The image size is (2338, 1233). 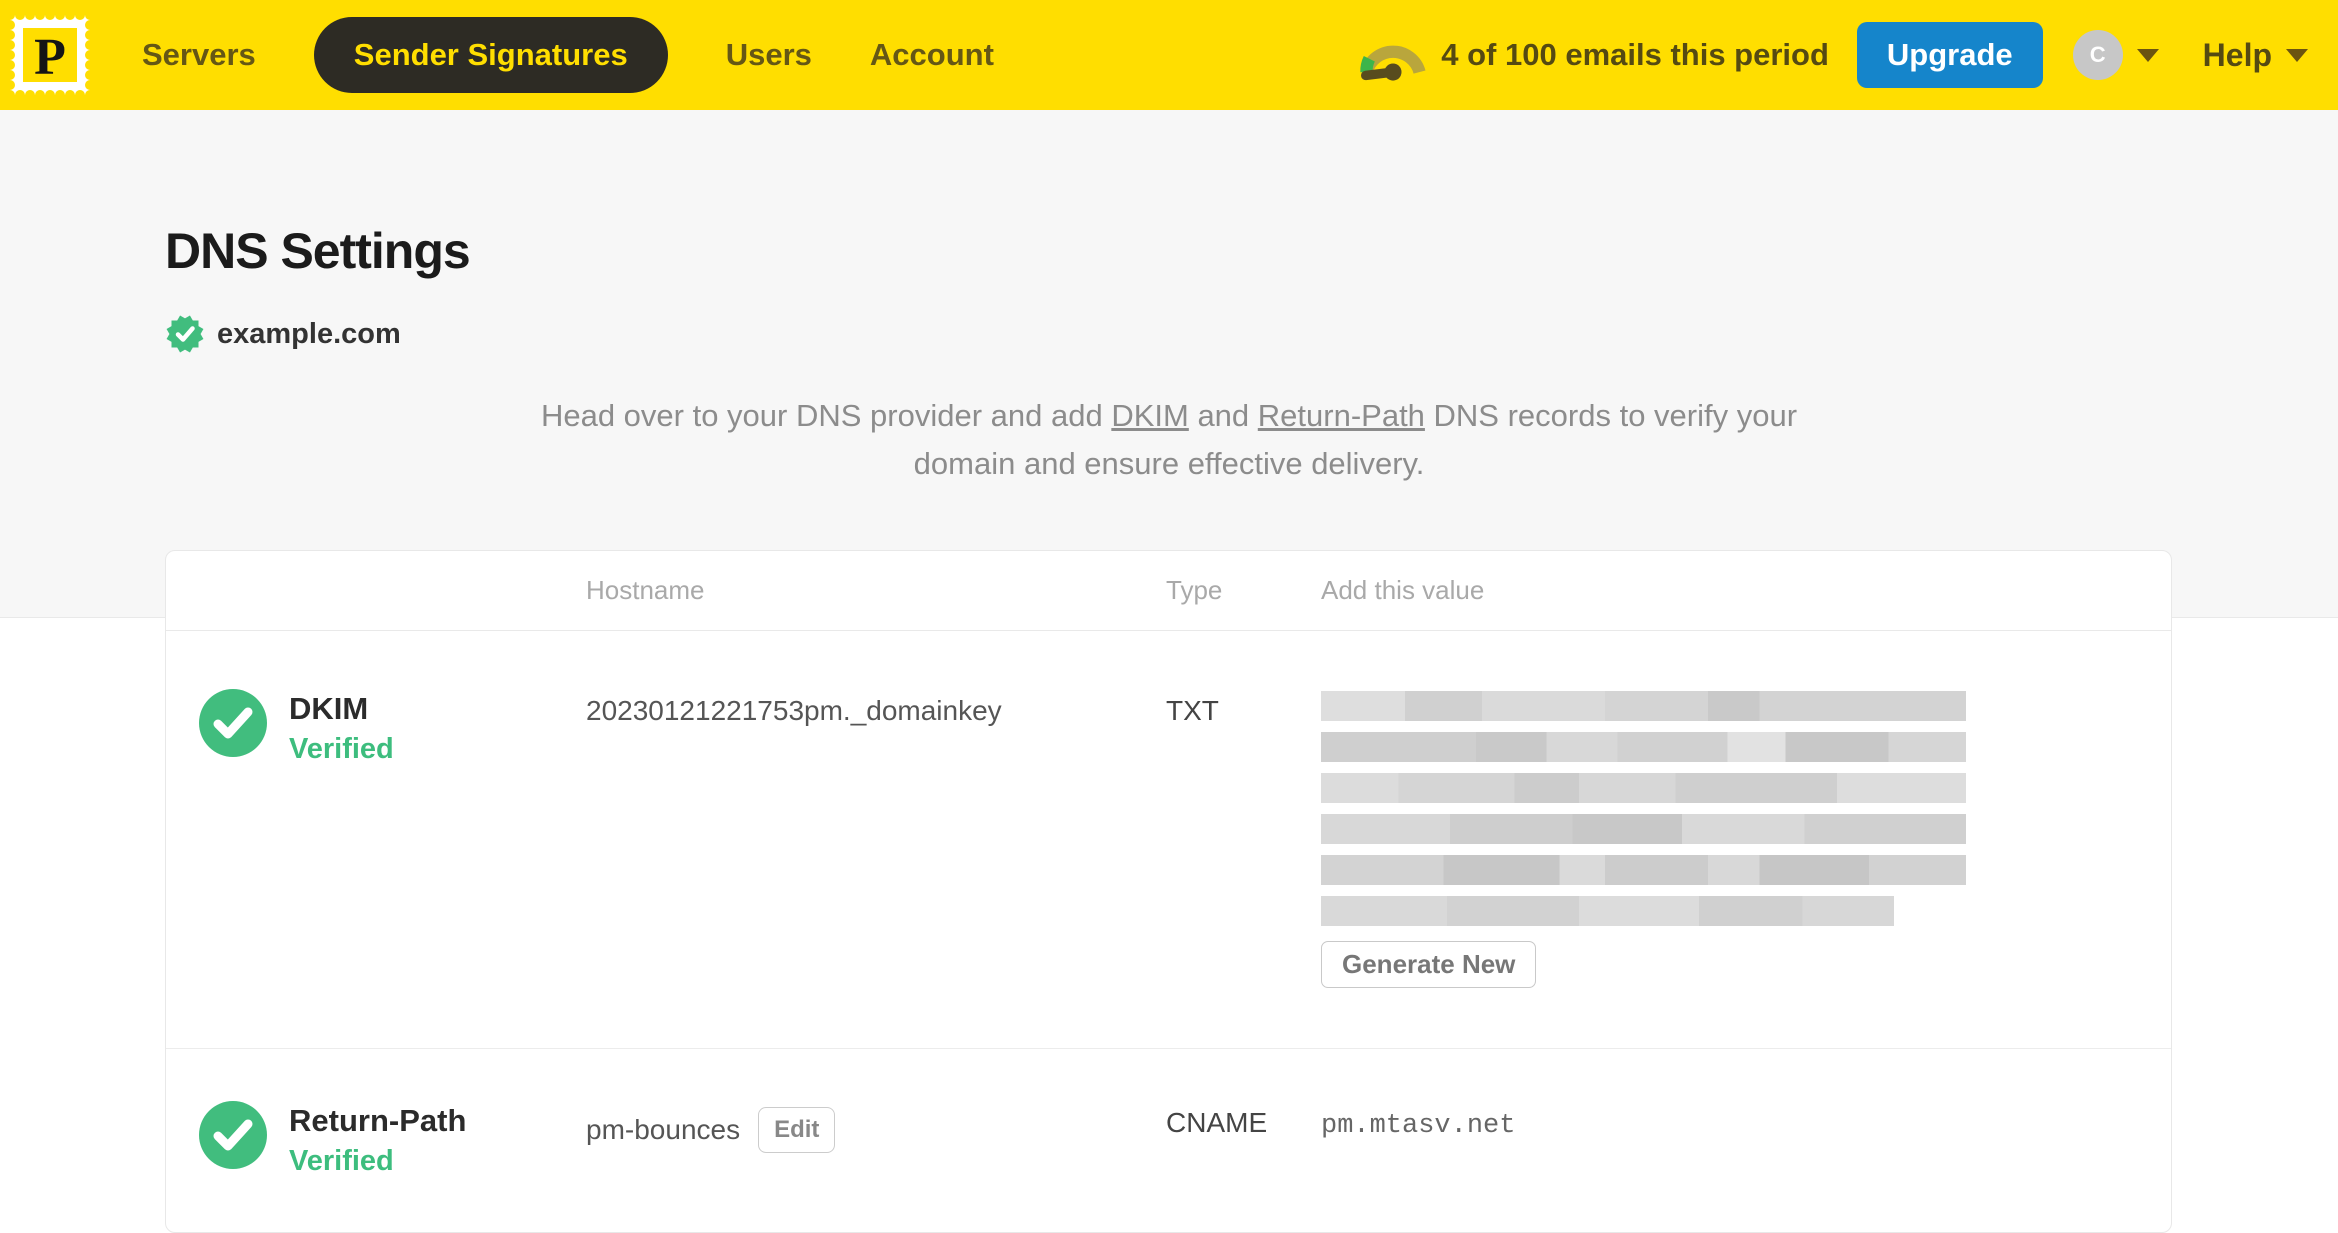 What do you see at coordinates (490, 55) in the screenshot?
I see `nav-item-sender-signatures: Sender Signatures` at bounding box center [490, 55].